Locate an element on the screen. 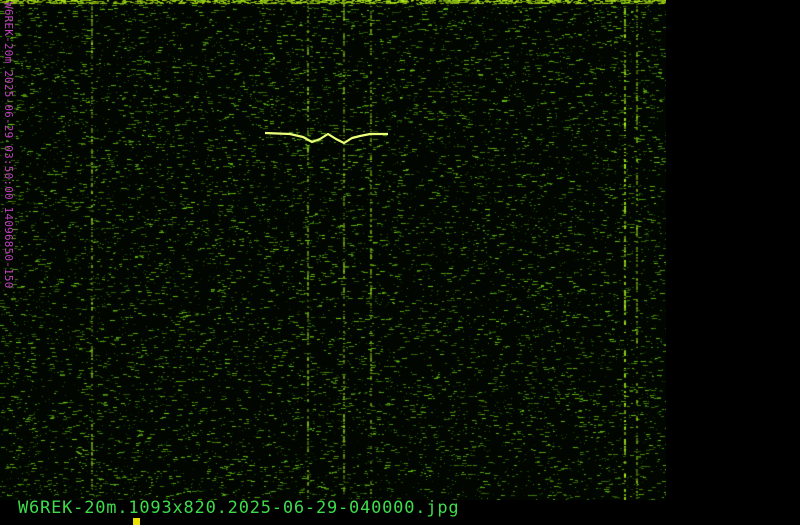 Image resolution: width=800 pixels, height=525 pixels. signal-trace is located at coordinates (326, 138).